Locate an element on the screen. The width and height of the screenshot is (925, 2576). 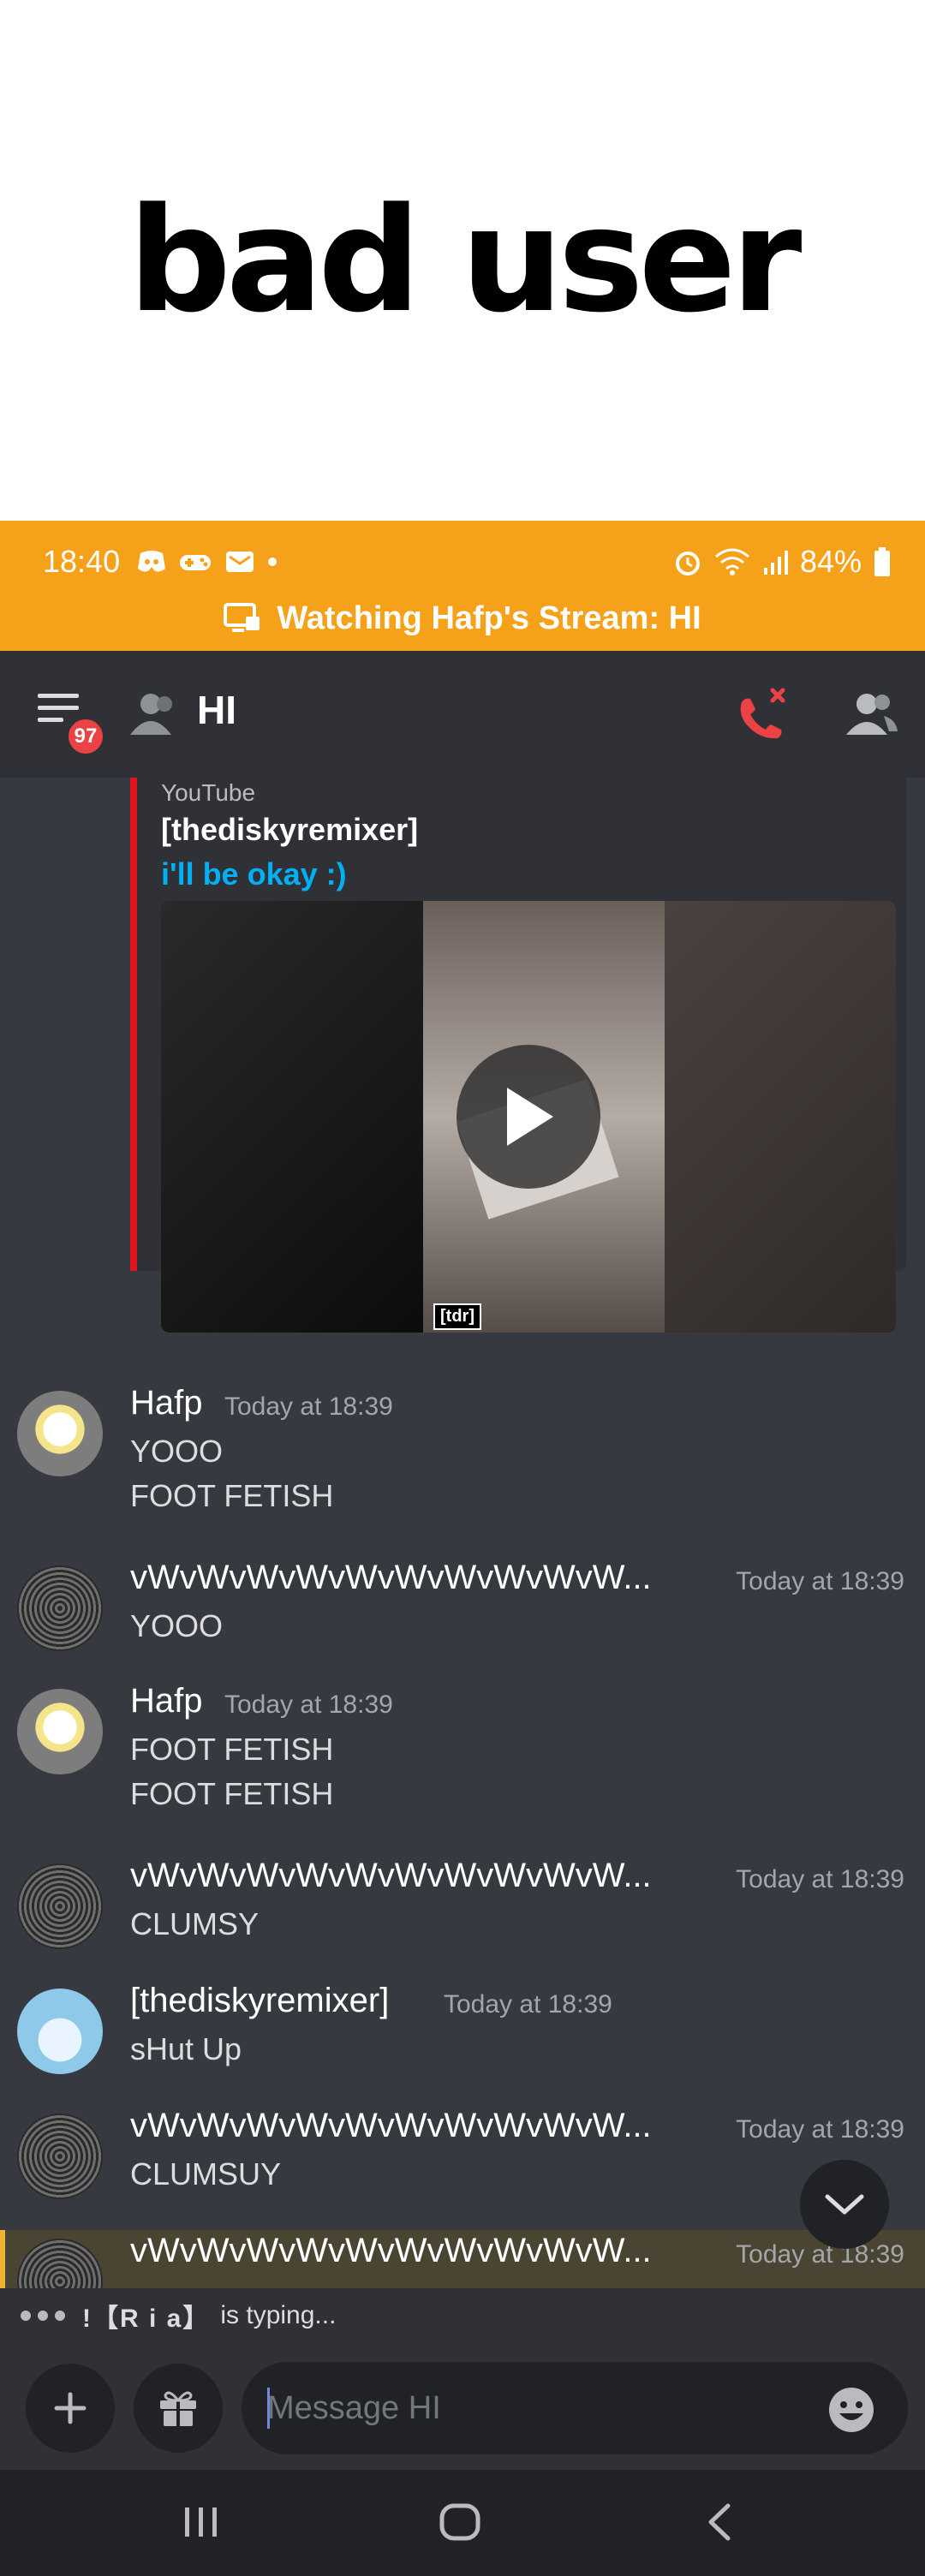
members-button is located at coordinates (872, 716).